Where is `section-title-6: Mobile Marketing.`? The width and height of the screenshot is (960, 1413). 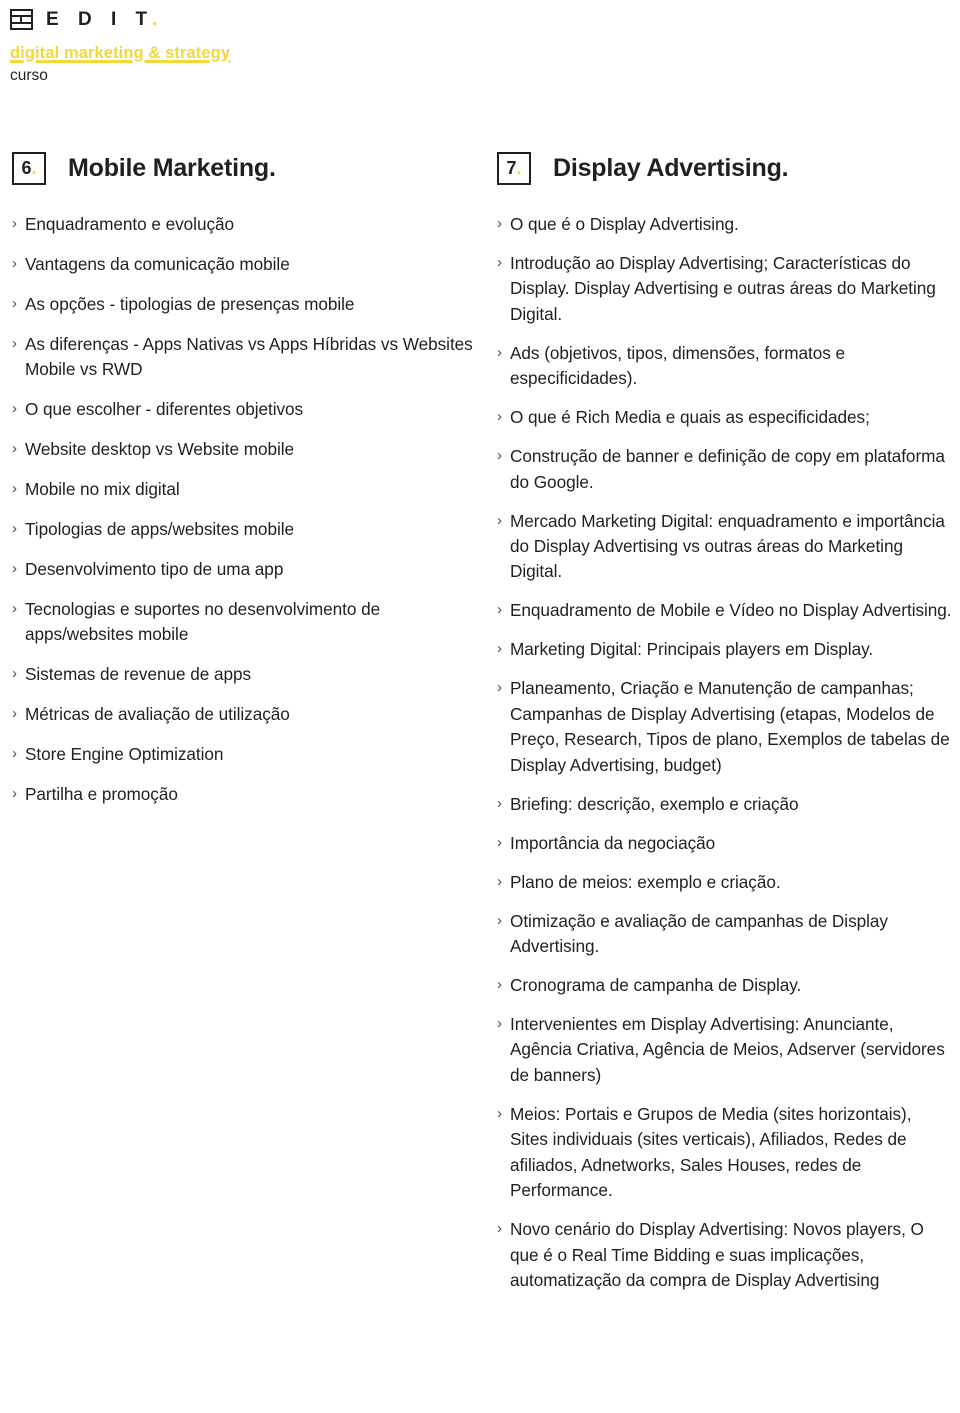 section-title-6: Mobile Marketing. is located at coordinates (172, 167).